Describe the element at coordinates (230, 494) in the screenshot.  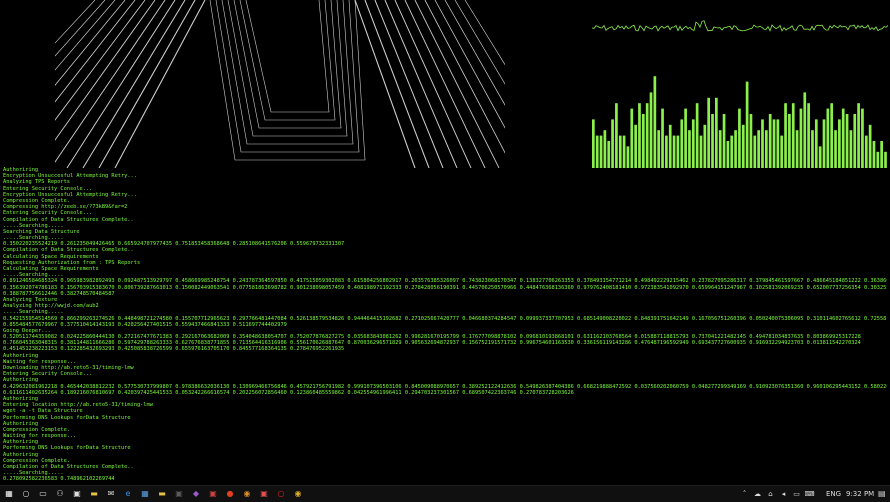
I see `app-icon-2: ●` at that location.